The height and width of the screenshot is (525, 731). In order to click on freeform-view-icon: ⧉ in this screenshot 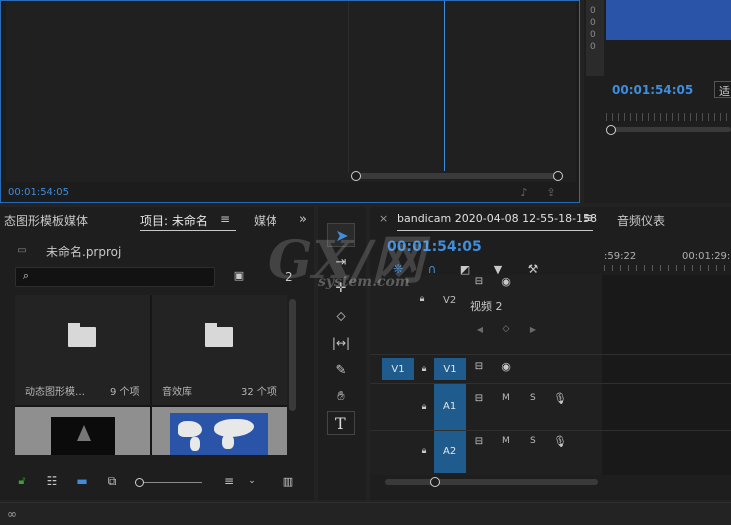, I will do `click(112, 481)`.